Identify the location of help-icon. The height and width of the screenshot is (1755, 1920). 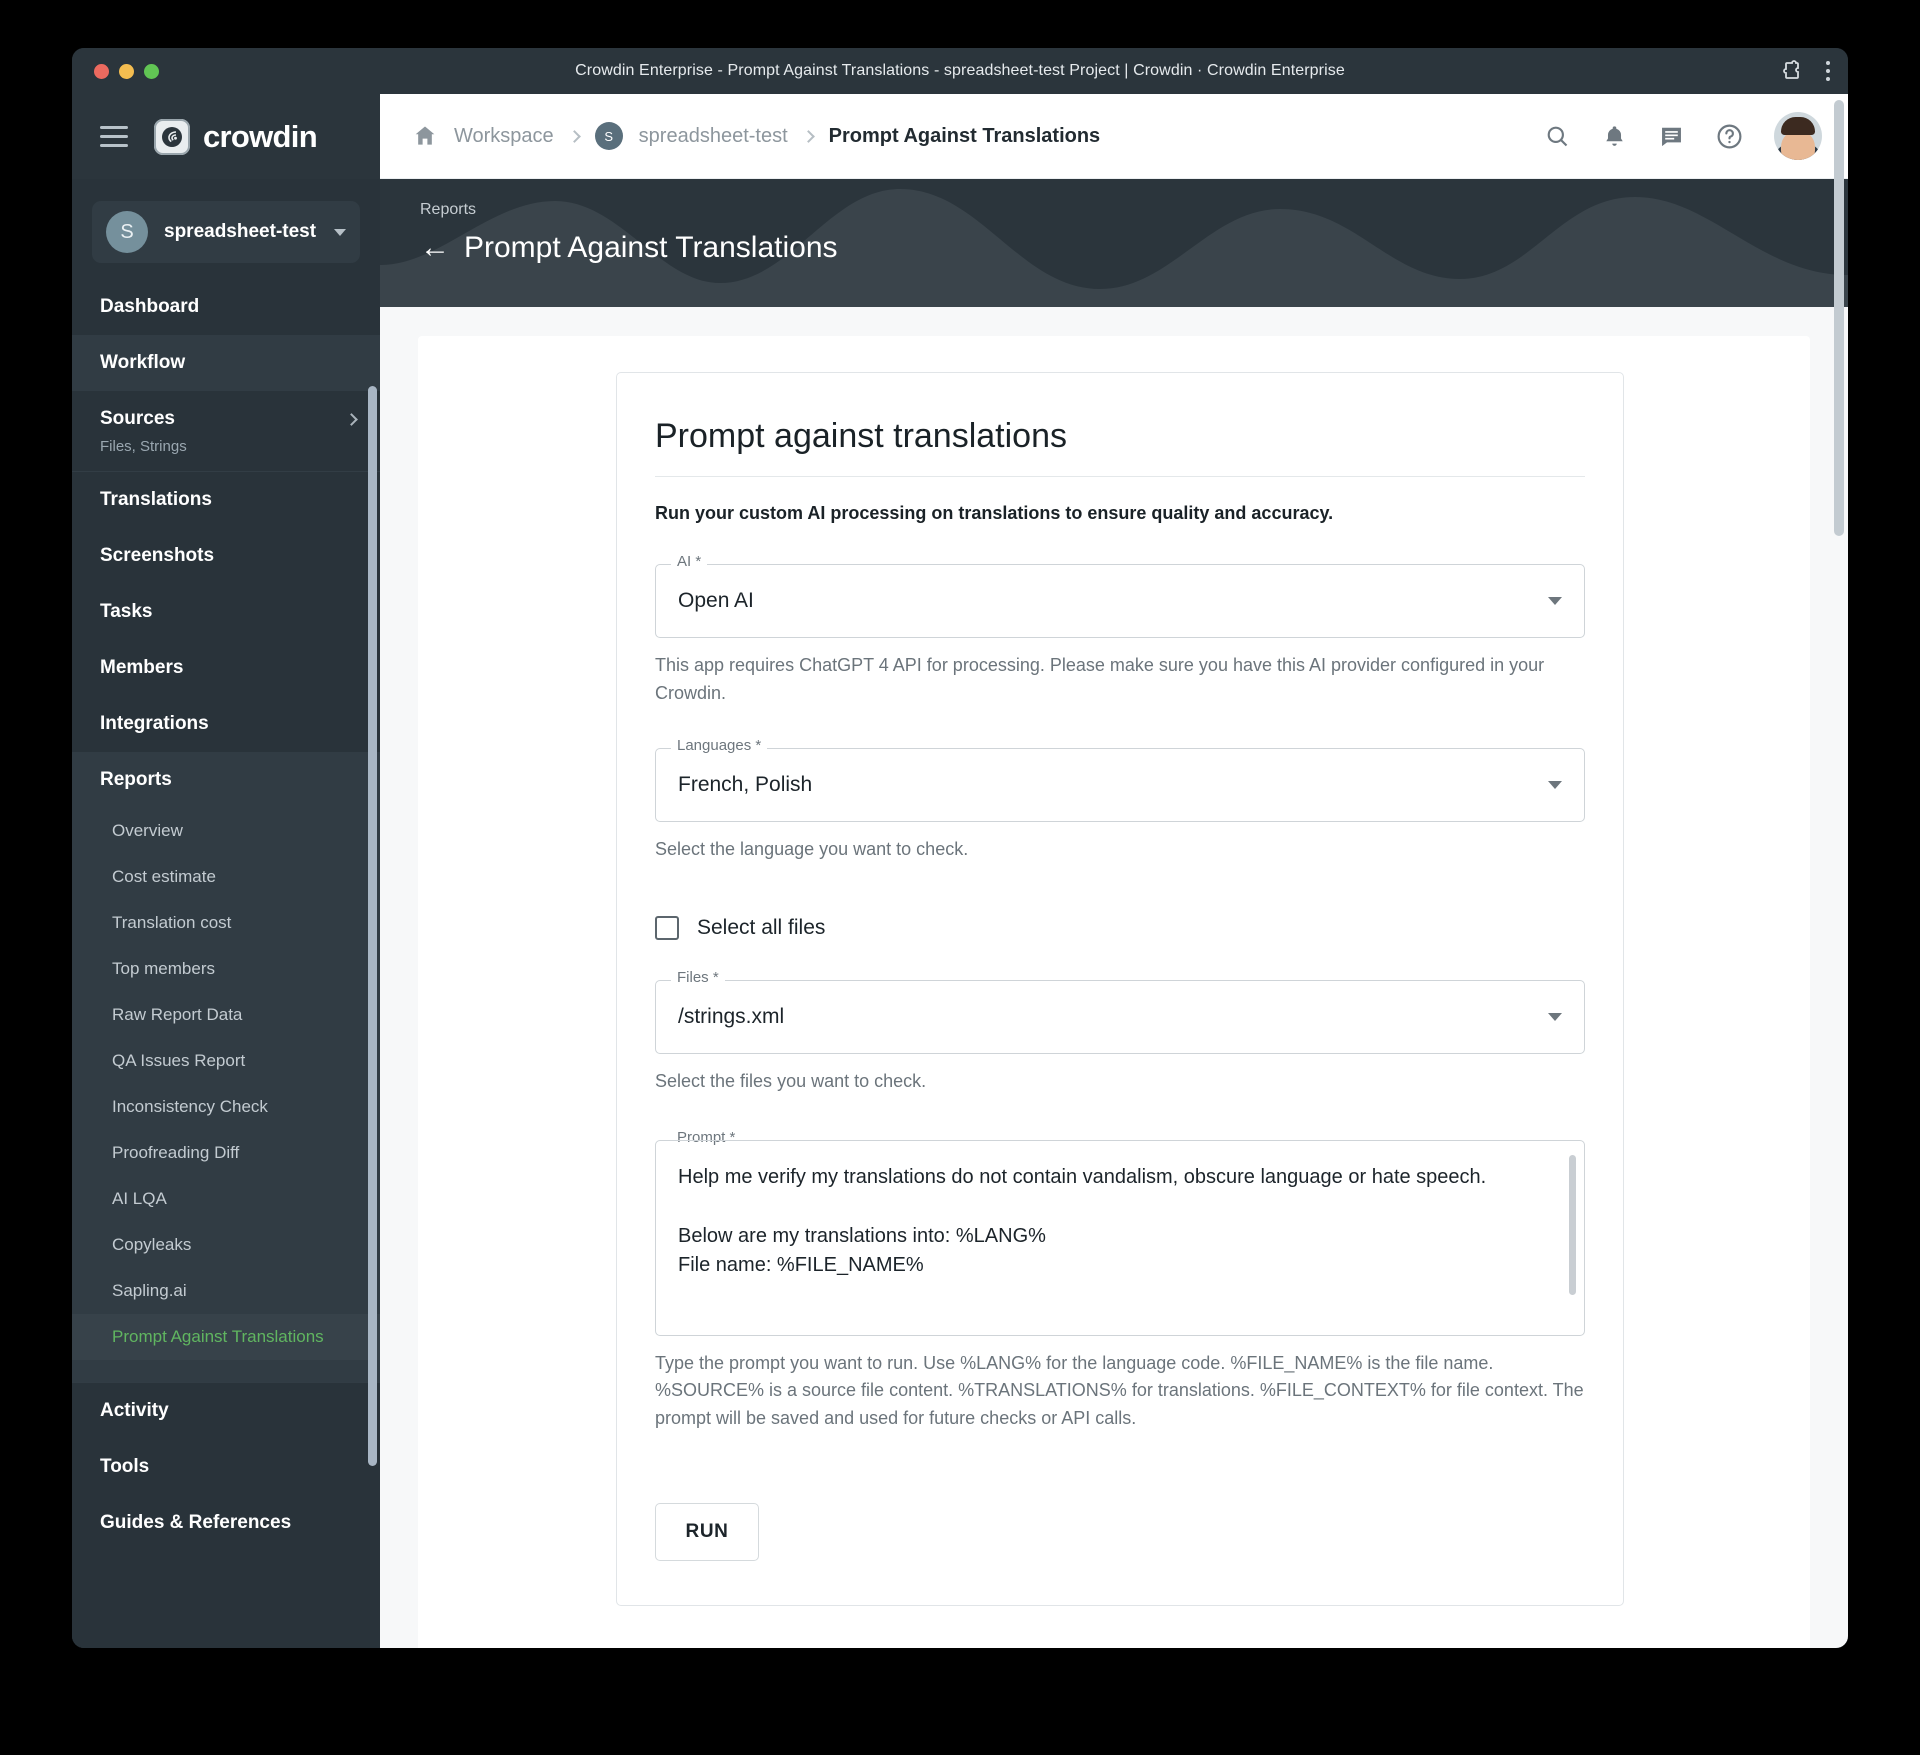
(1729, 136).